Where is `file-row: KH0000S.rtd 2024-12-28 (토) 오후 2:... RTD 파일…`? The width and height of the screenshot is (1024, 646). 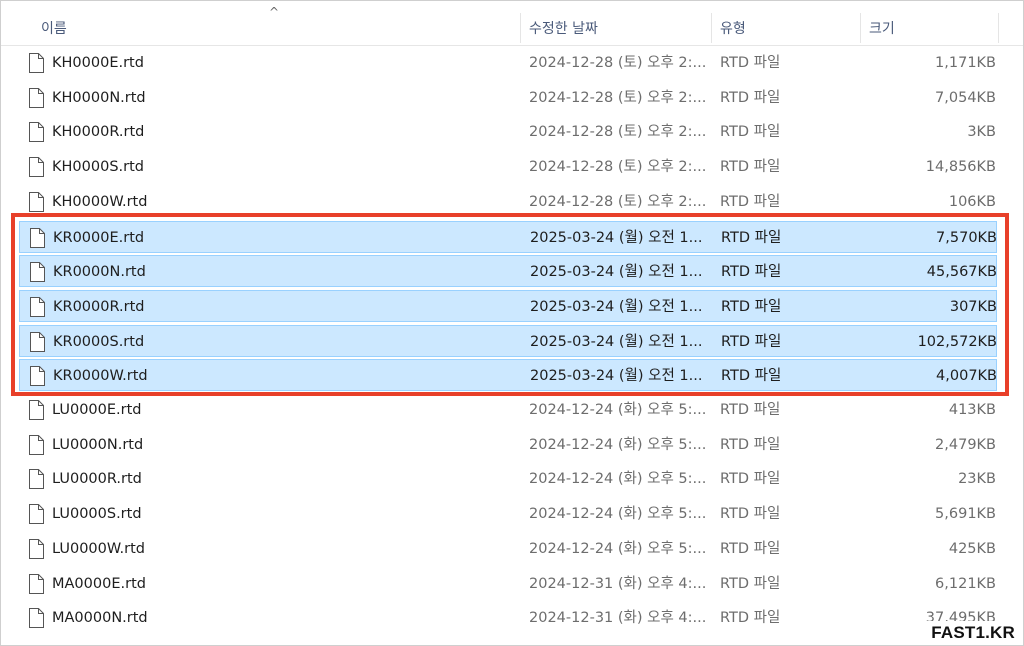 file-row: KH0000S.rtd 2024-12-28 (토) 오후 2:... RTD 파일… is located at coordinates (508, 167).